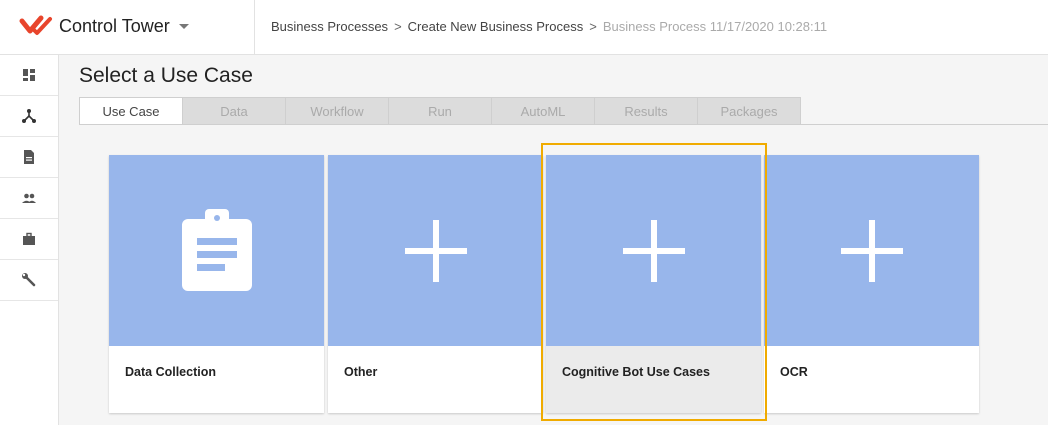 This screenshot has height=425, width=1048. I want to click on people-icon, so click(29, 198).